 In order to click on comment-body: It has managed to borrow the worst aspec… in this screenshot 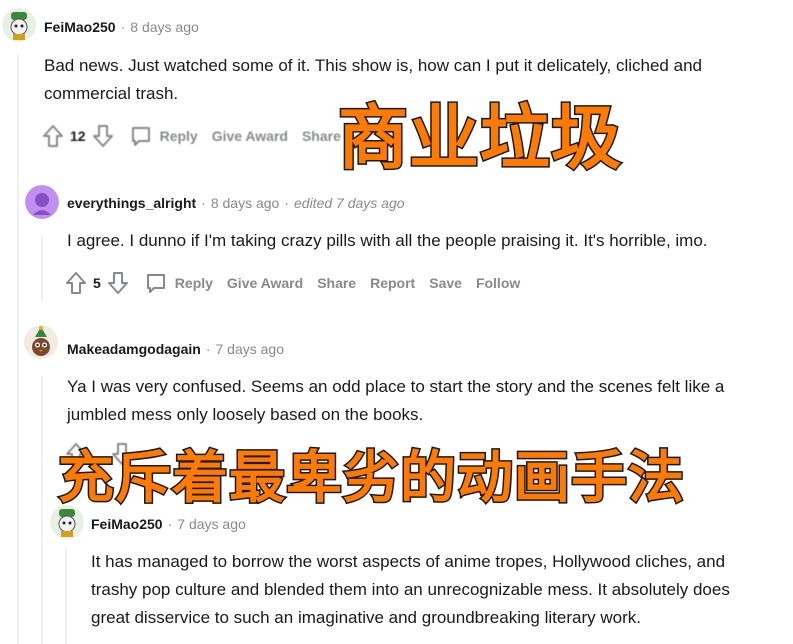, I will do `click(410, 590)`.